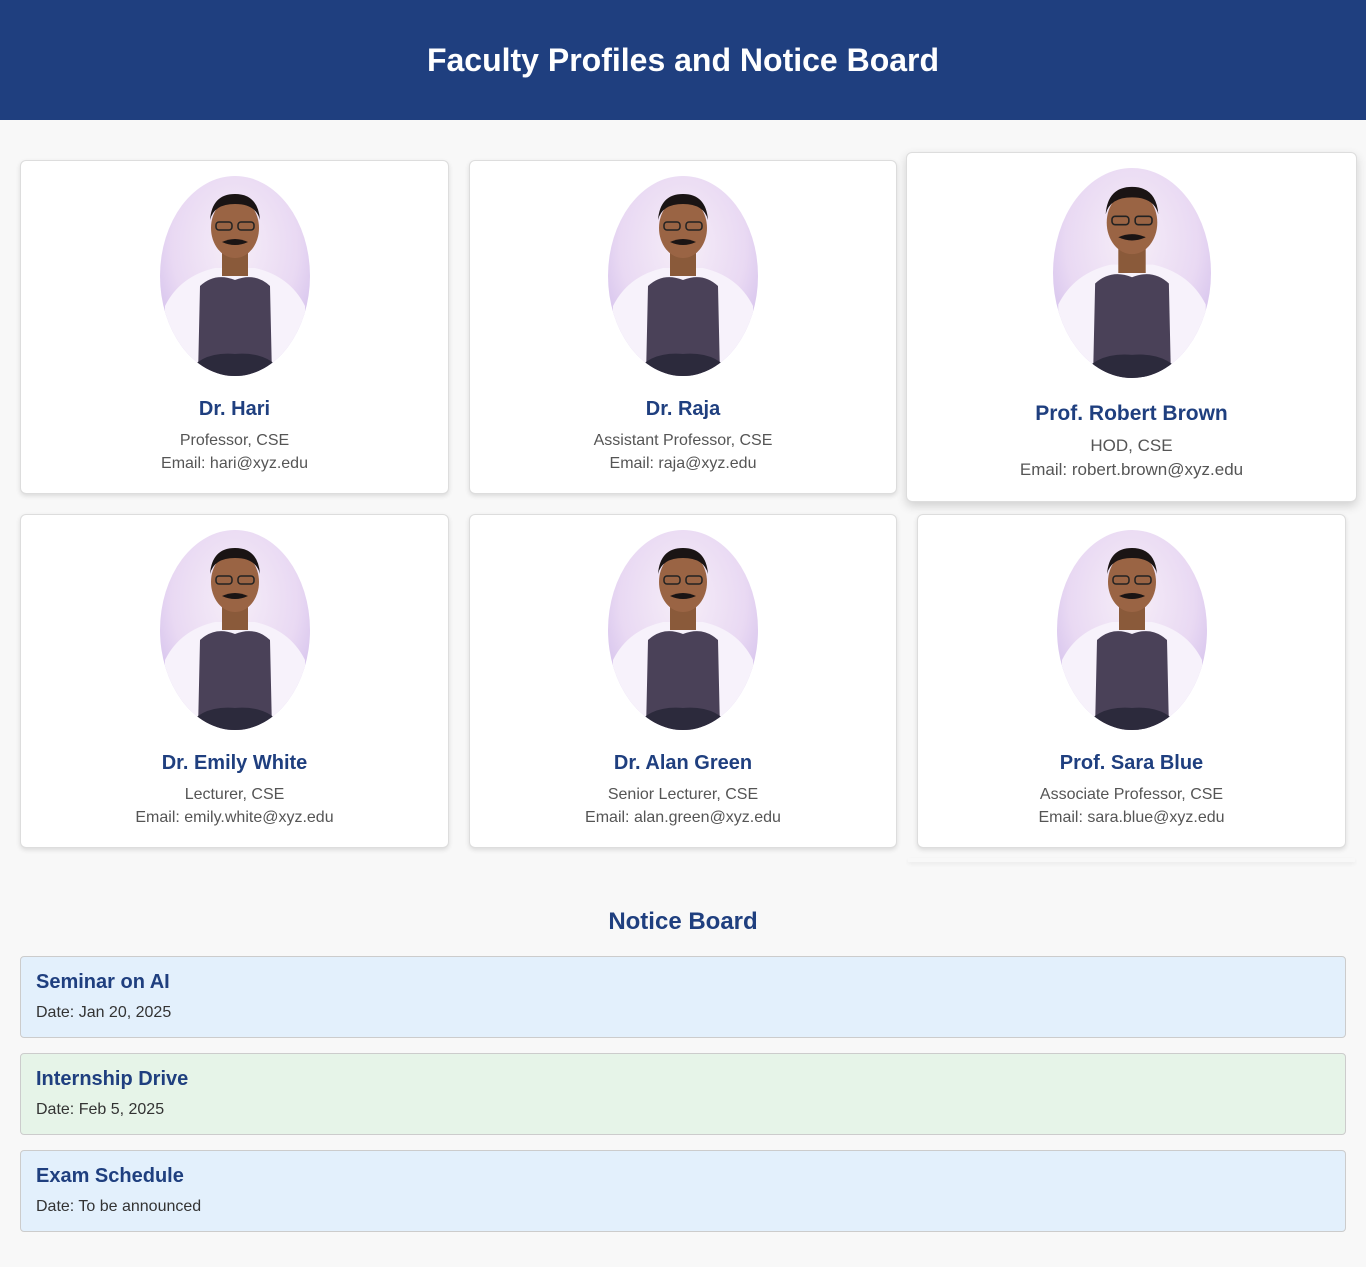 The width and height of the screenshot is (1366, 1267). I want to click on faculty-name: Dr. Emily White, so click(234, 763).